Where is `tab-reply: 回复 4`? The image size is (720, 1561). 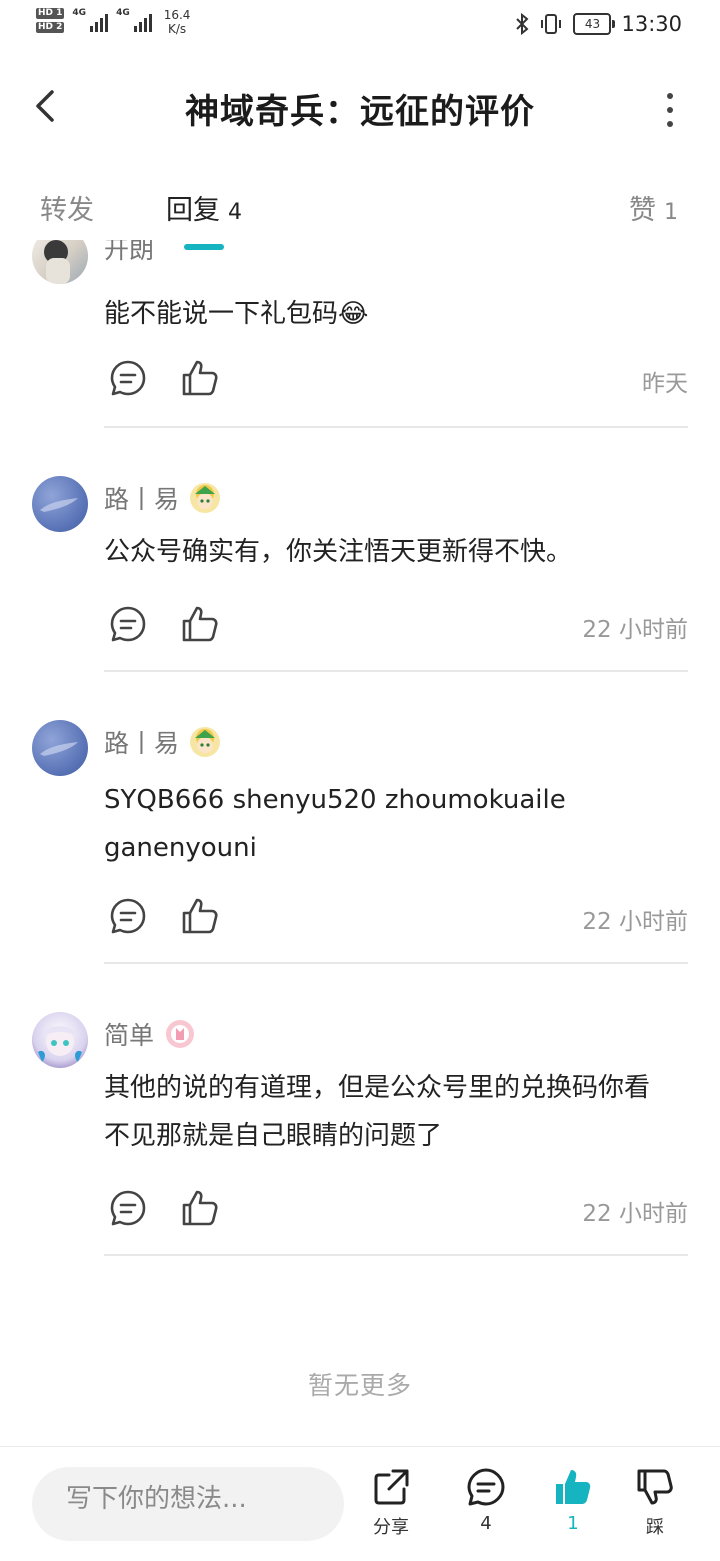
tab-reply: 回复 4 is located at coordinates (204, 207).